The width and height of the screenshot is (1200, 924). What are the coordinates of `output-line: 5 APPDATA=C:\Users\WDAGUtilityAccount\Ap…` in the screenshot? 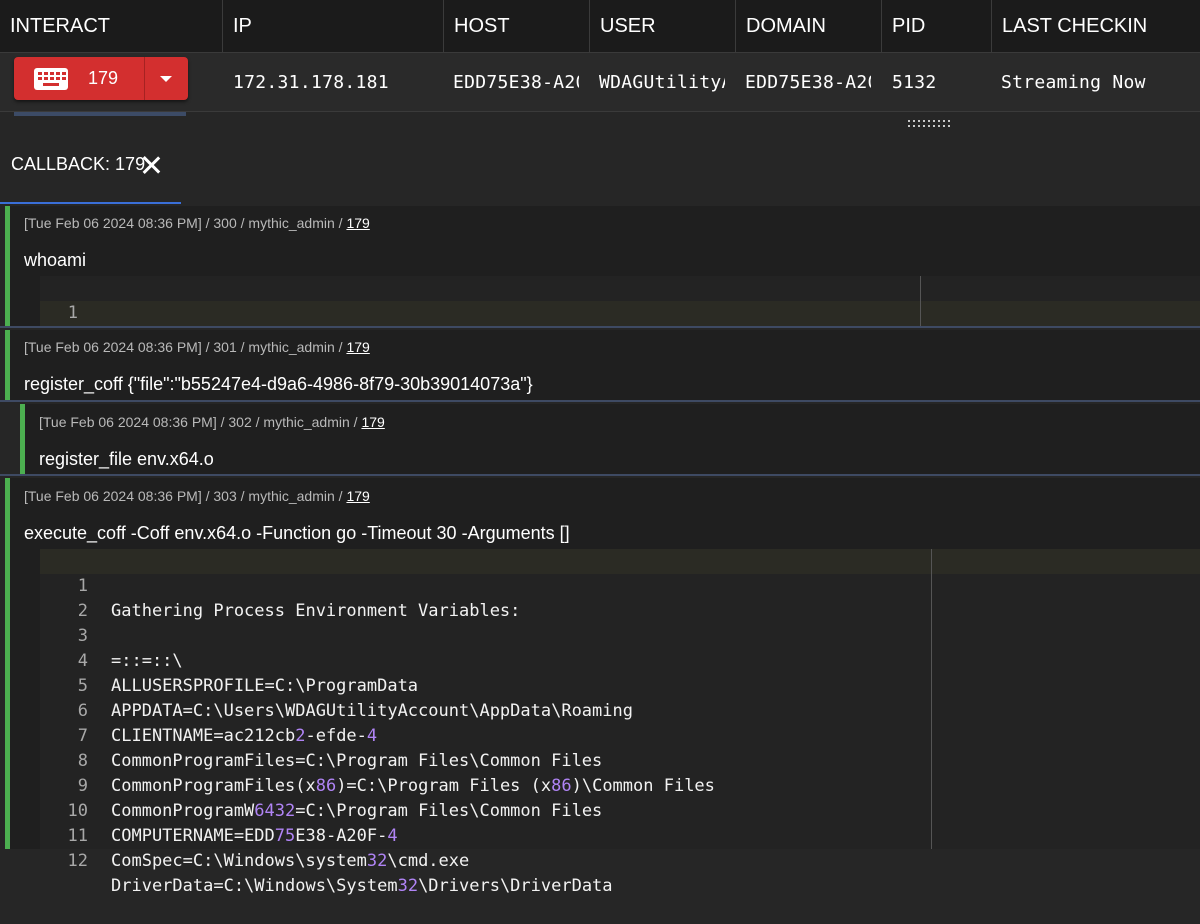 It's located at (620, 685).